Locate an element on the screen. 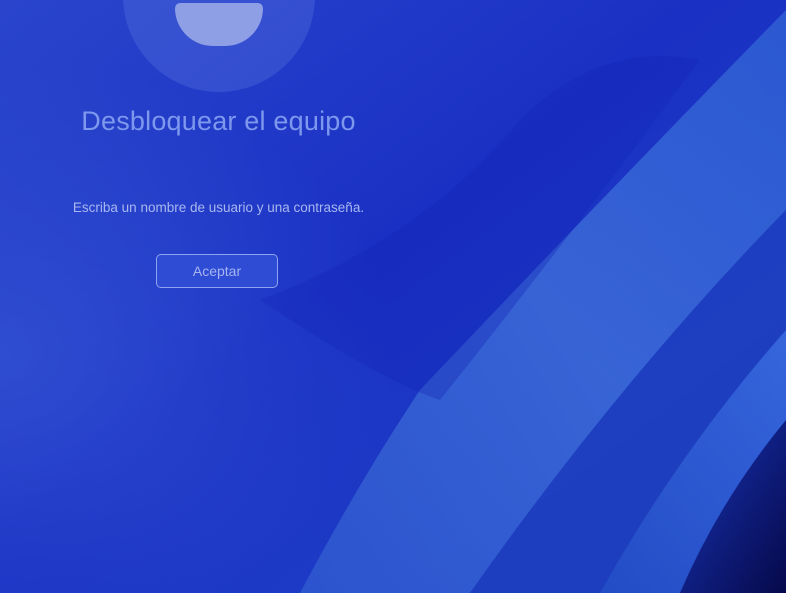 The image size is (786, 593). page-title: Desbloquear el equipo is located at coordinates (218, 121).